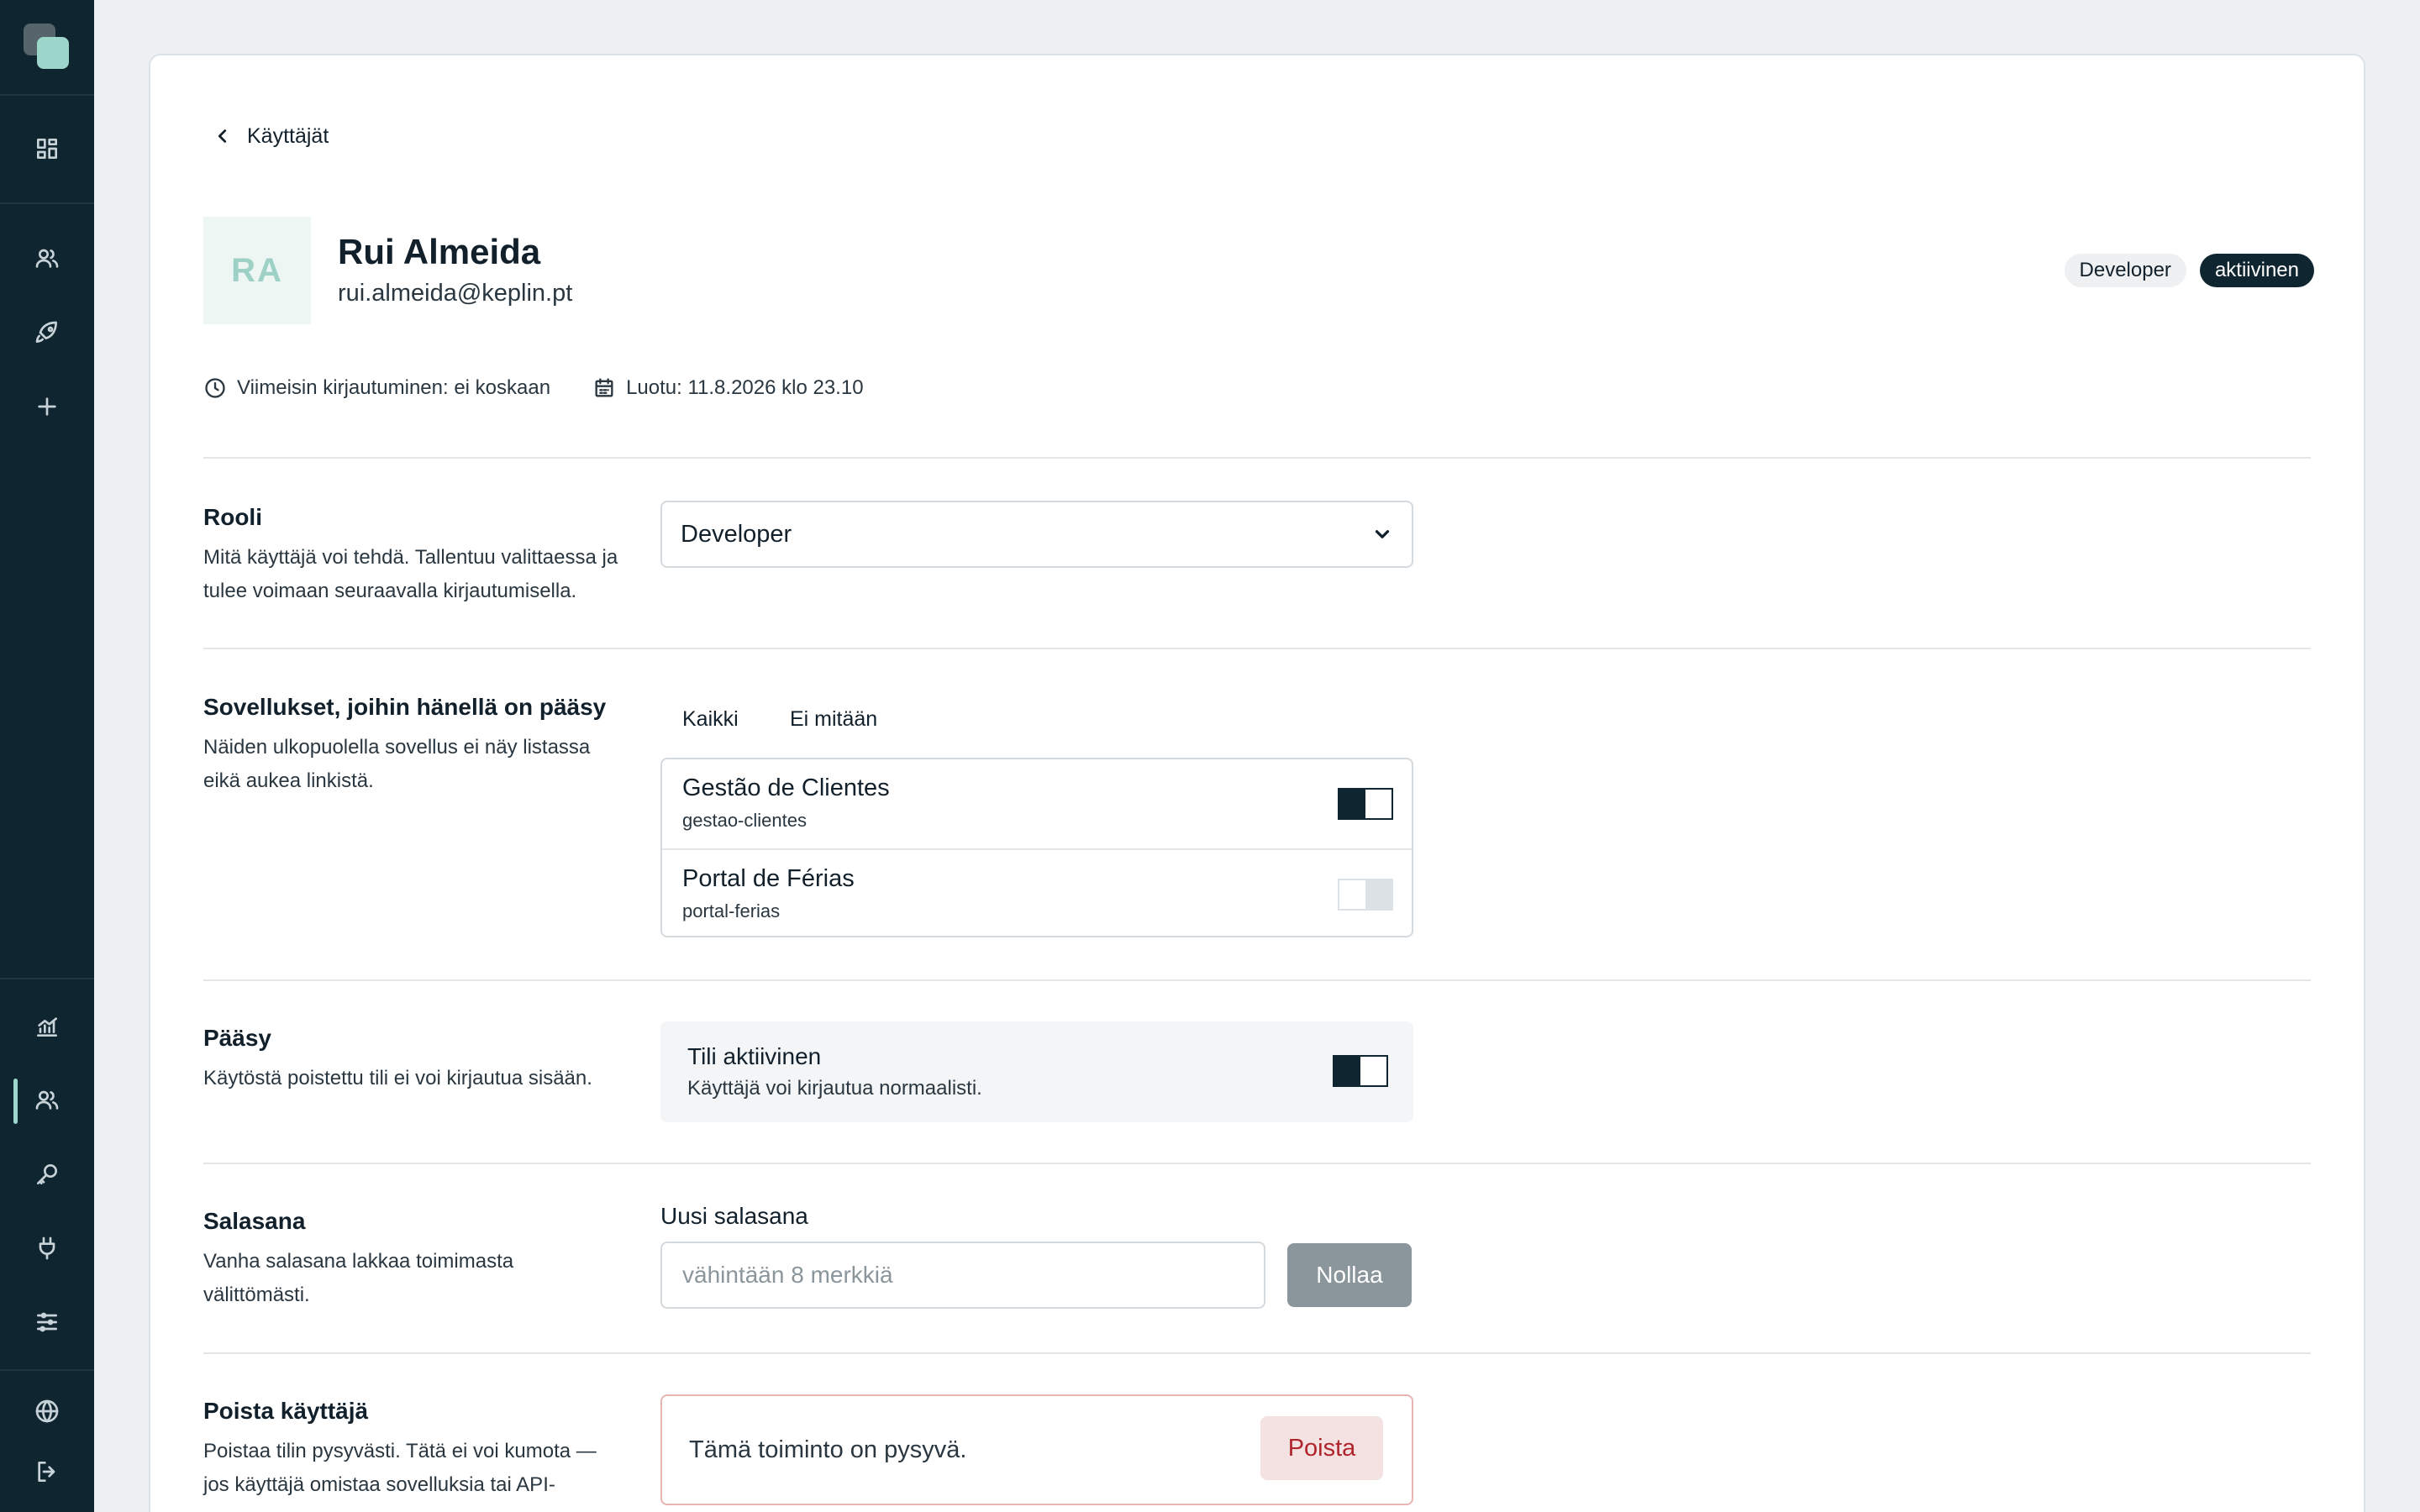 The height and width of the screenshot is (1512, 2420). What do you see at coordinates (834, 1088) in the screenshot?
I see `account-active-desc: Käyttäjä voi kirjautua normaalisti.` at bounding box center [834, 1088].